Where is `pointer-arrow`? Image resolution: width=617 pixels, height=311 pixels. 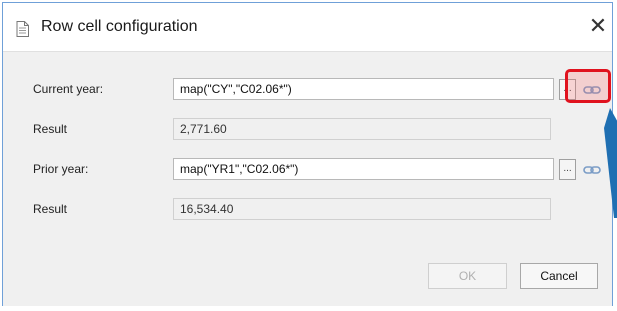 pointer-arrow is located at coordinates (610, 163).